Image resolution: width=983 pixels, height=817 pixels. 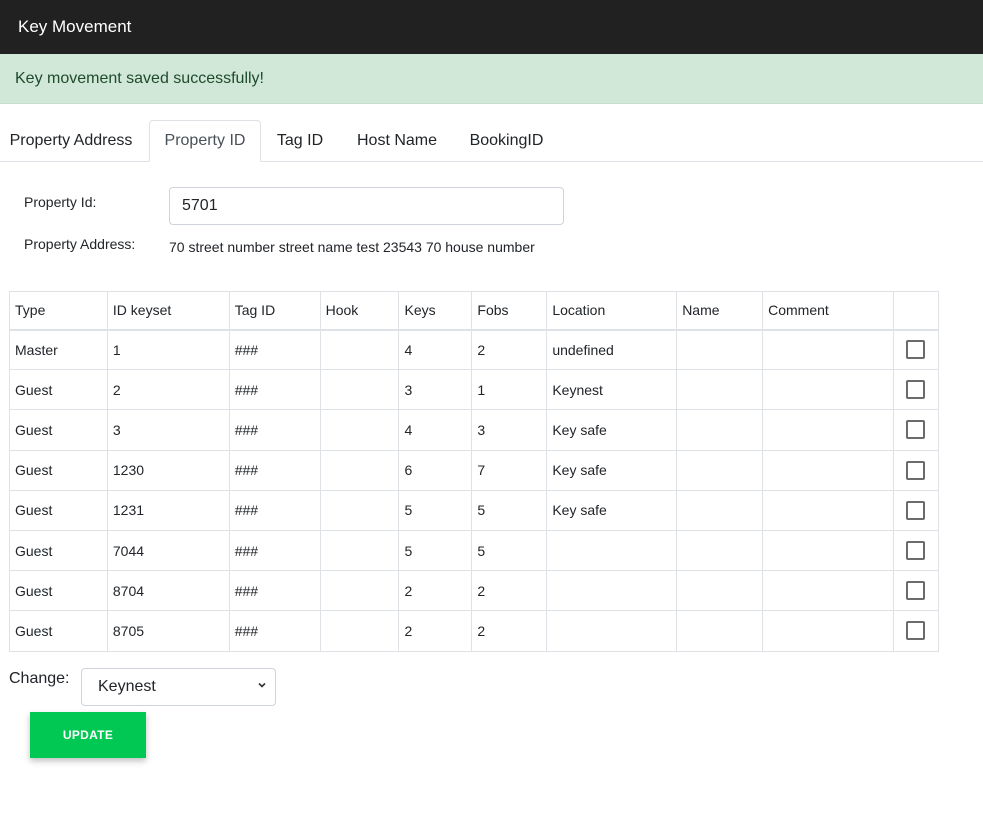 I want to click on table-row: Guest 3 ### 4 3 Key safe, so click(x=474, y=430).